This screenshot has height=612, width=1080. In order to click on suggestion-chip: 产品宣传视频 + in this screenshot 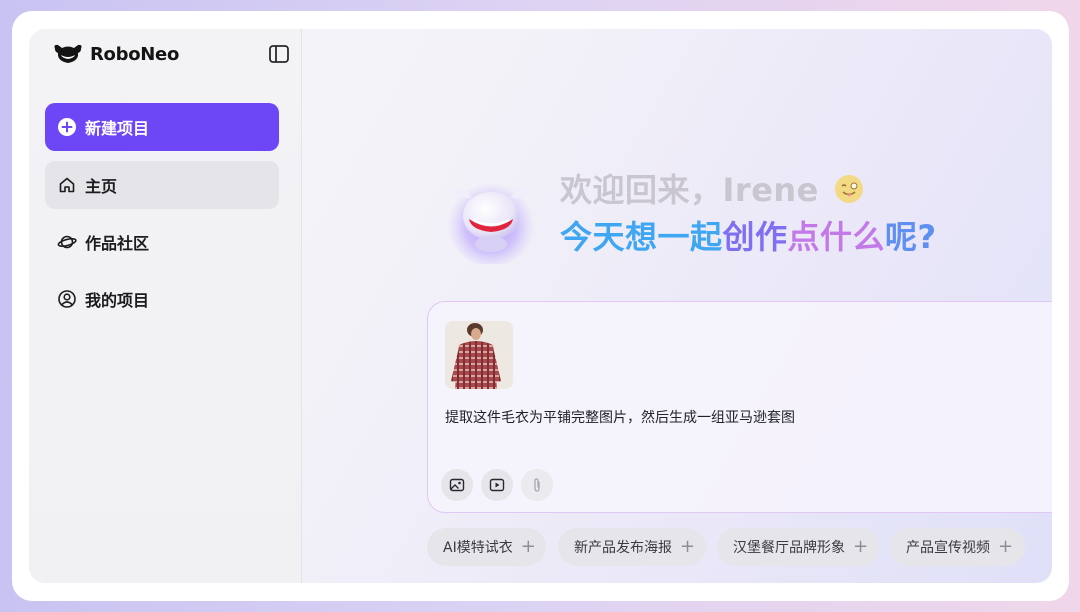, I will do `click(957, 547)`.